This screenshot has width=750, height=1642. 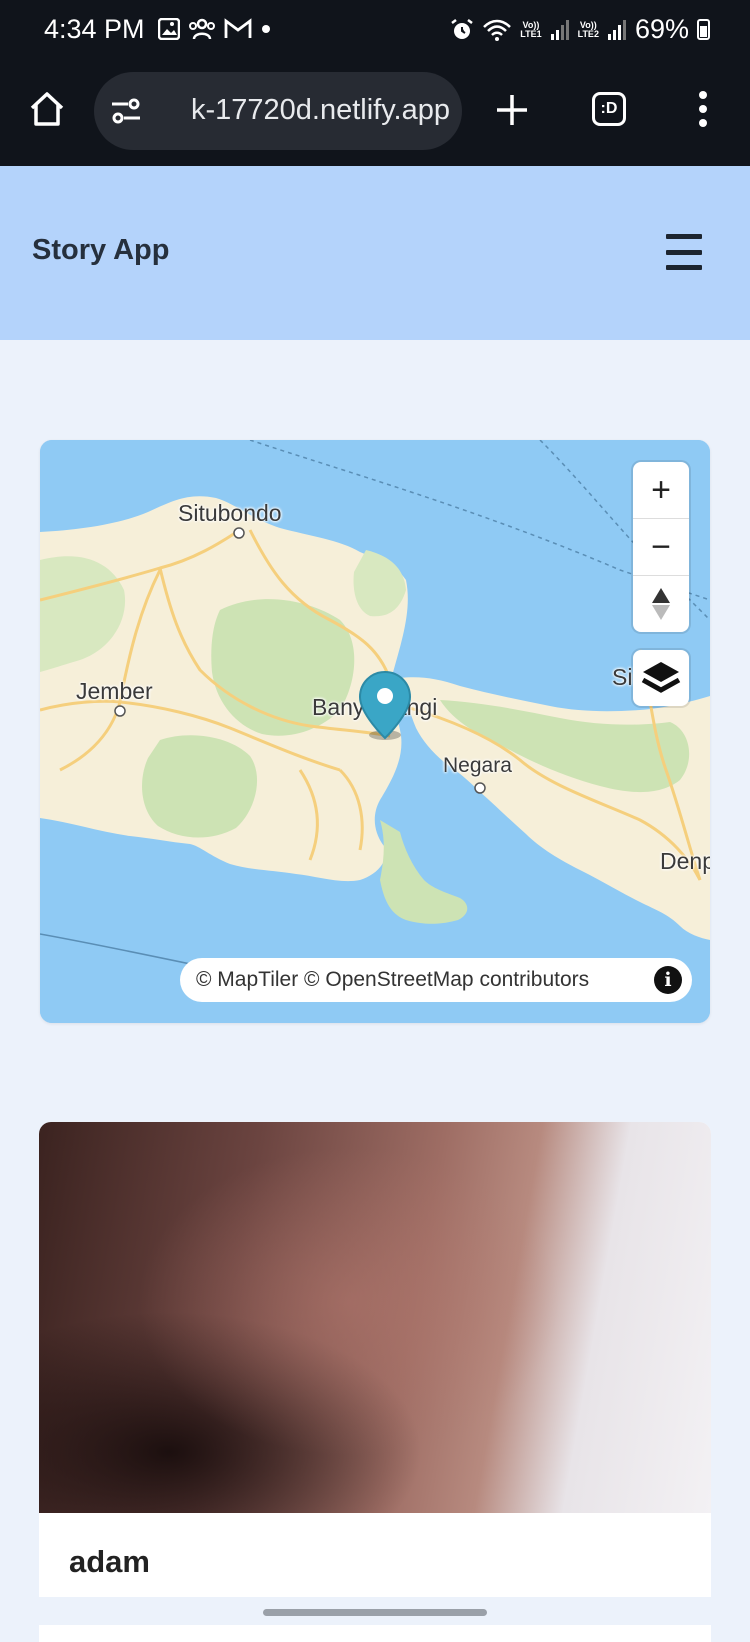 What do you see at coordinates (609, 109) in the screenshot?
I see `tab-switcher-button: :D` at bounding box center [609, 109].